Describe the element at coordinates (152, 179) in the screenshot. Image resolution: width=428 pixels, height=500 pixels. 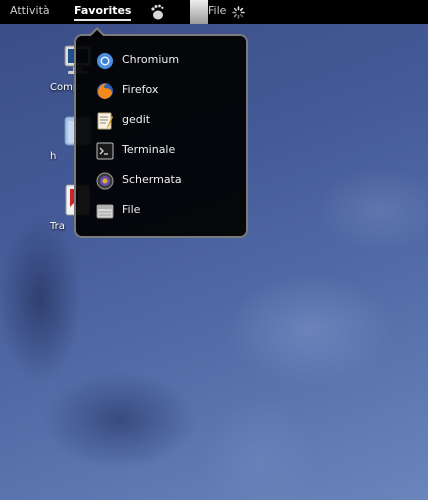
I see `menu-item-label: Schermata` at that location.